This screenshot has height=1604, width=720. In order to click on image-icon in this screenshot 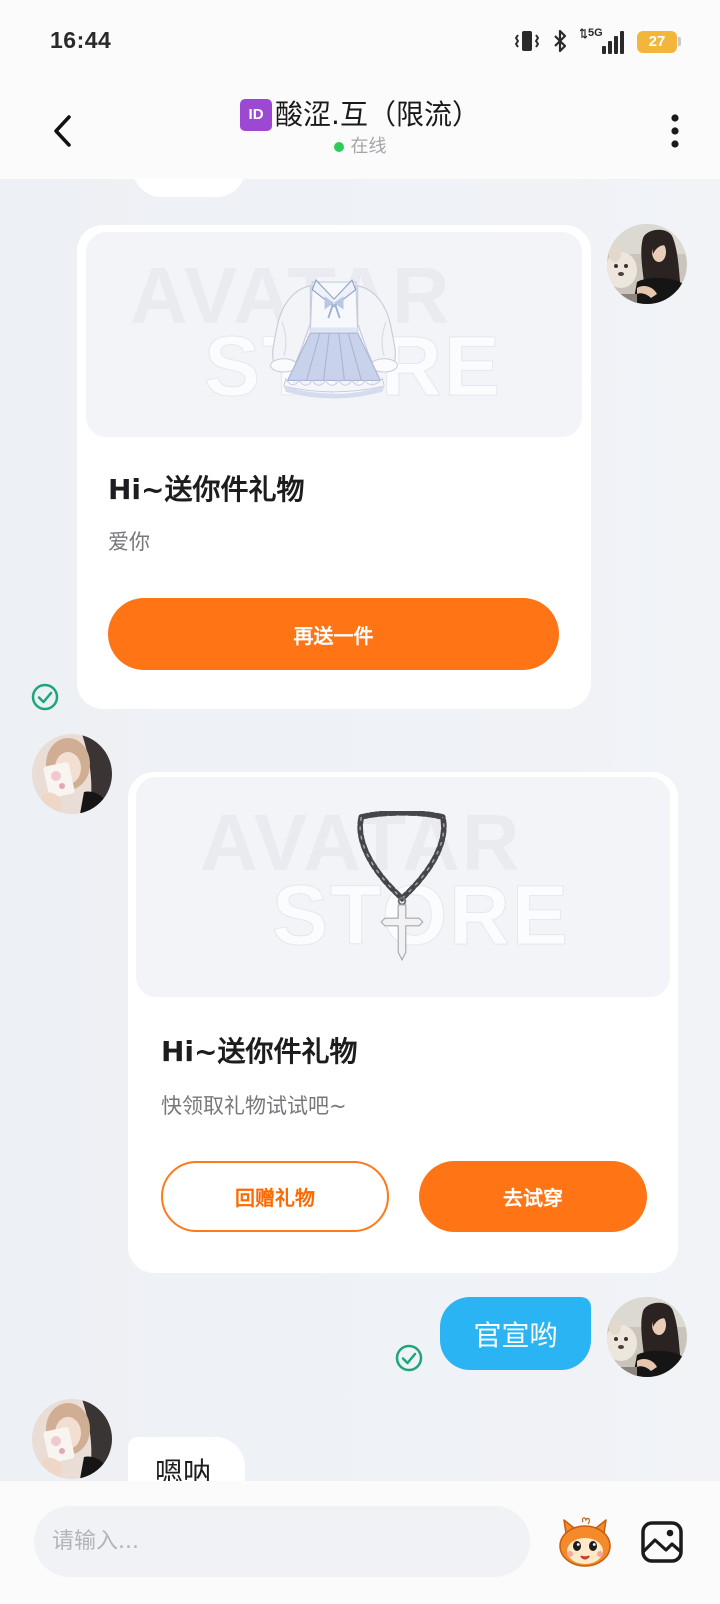, I will do `click(662, 1542)`.